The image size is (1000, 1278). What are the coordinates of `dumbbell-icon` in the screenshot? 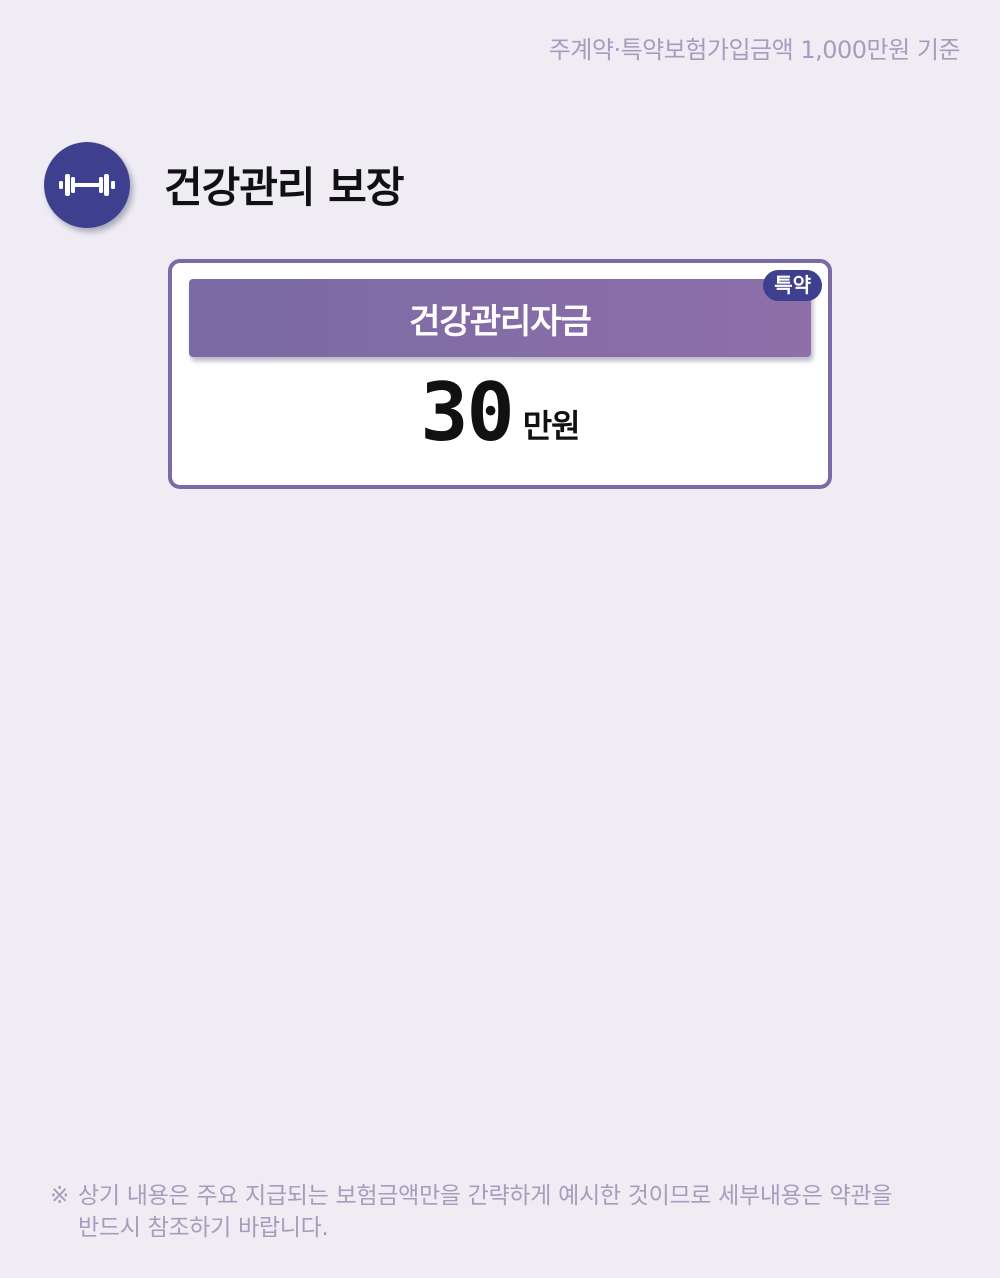 It's located at (87, 185).